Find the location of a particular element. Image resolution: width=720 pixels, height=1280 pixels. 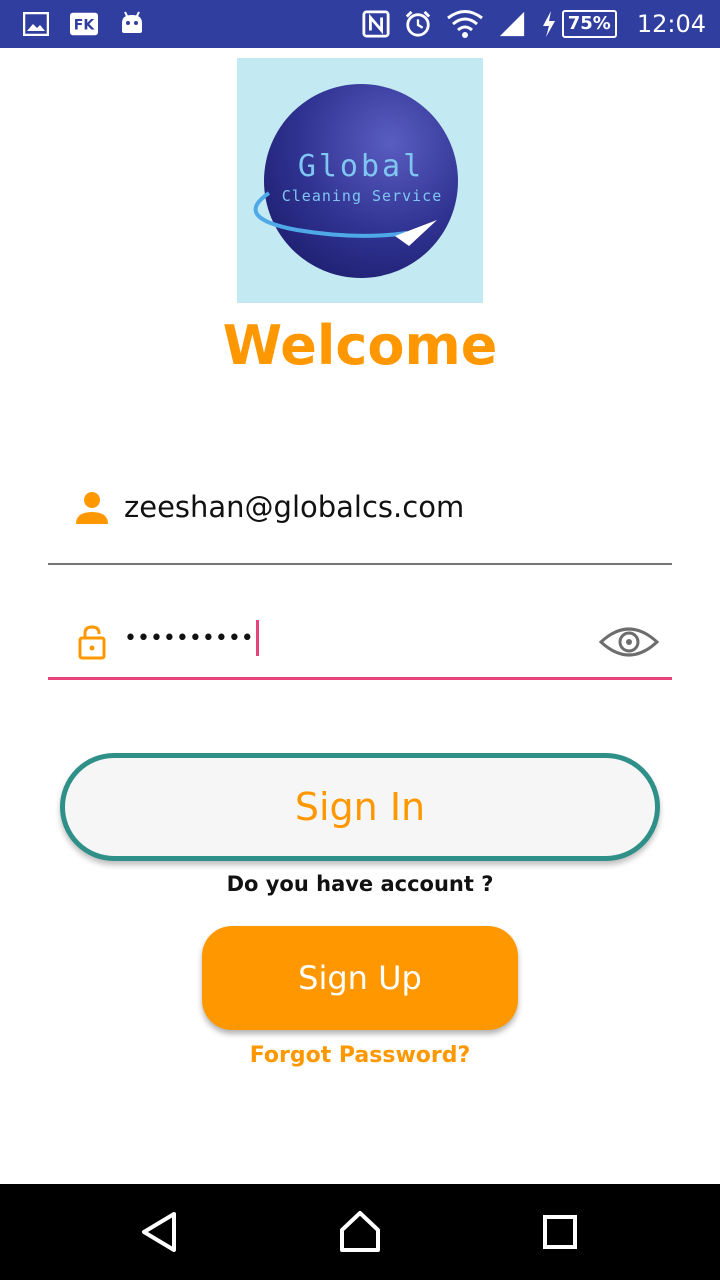

email-input-value: zeeshan@globalcs.com is located at coordinates (294, 507).